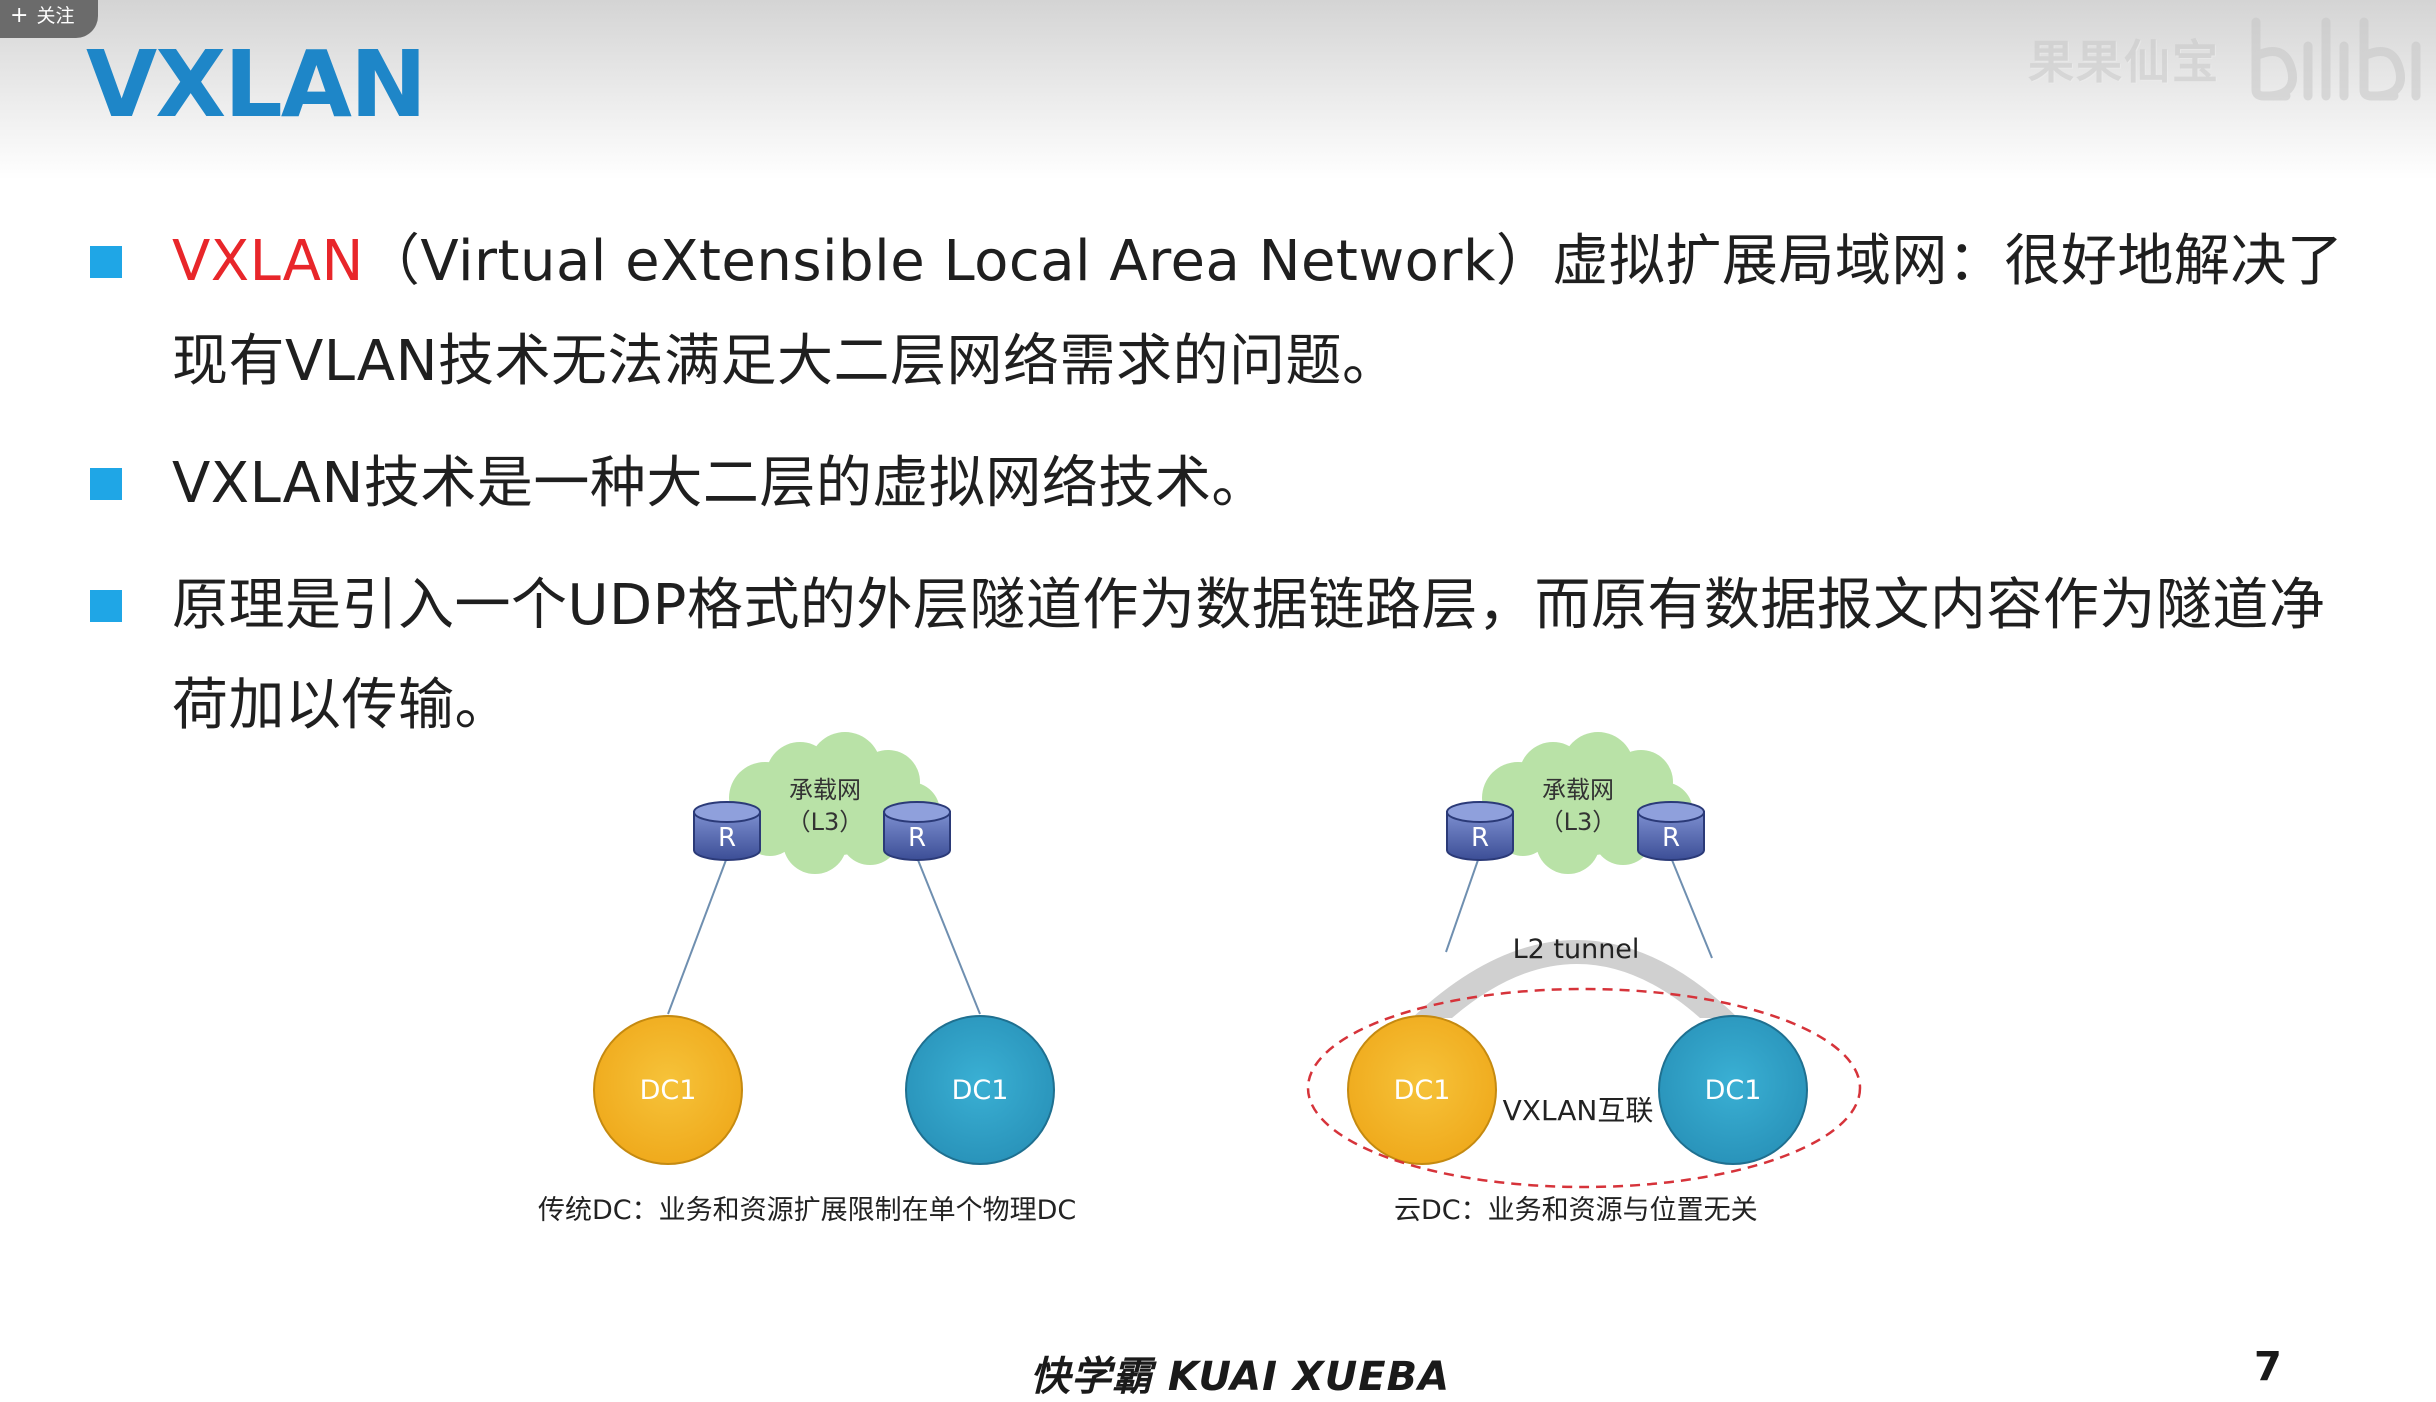 The width and height of the screenshot is (2436, 1402). I want to click on page-number: 7, so click(2268, 1367).